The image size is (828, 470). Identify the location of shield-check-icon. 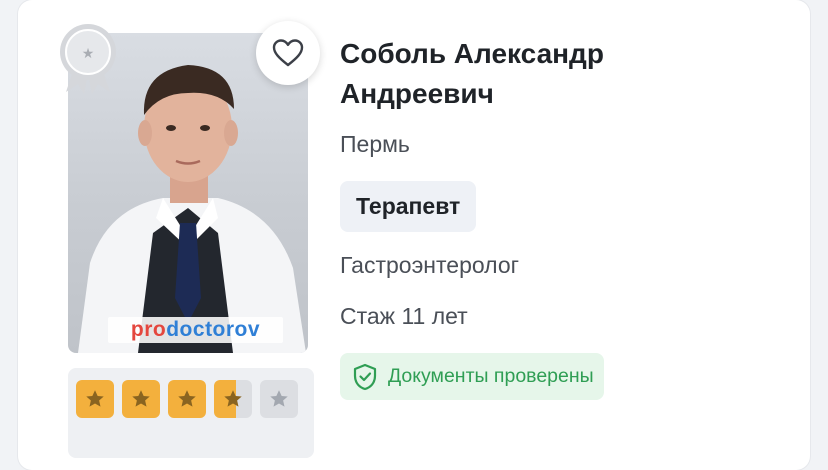
(365, 376).